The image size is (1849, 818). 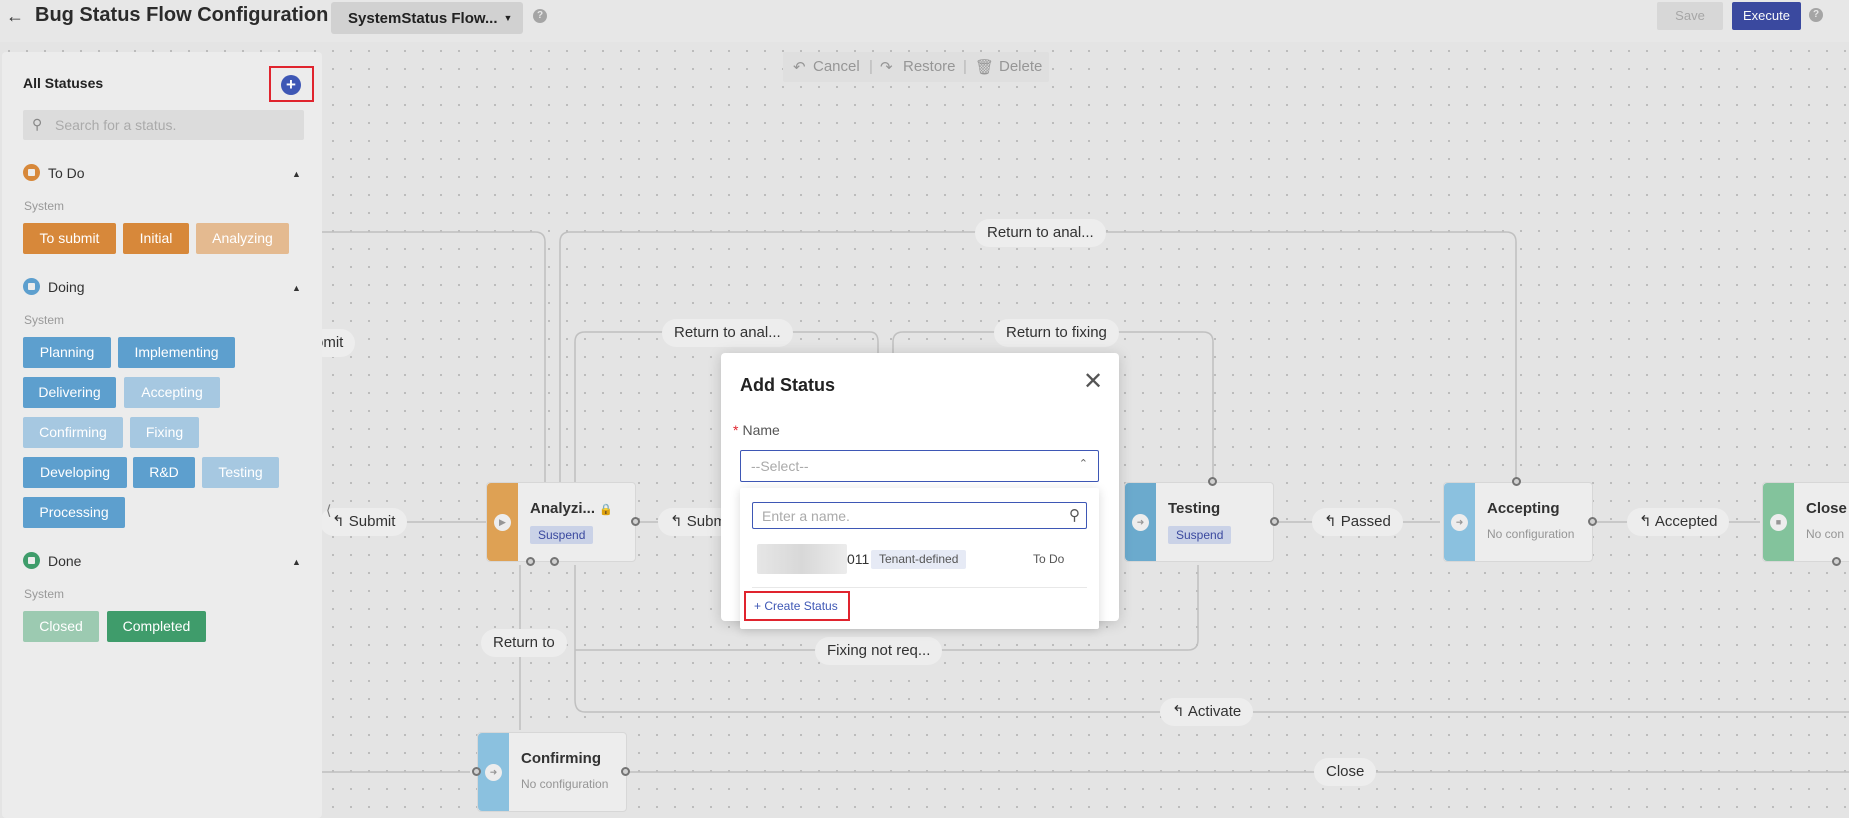 I want to click on status-chip: Accepting, so click(x=172, y=392).